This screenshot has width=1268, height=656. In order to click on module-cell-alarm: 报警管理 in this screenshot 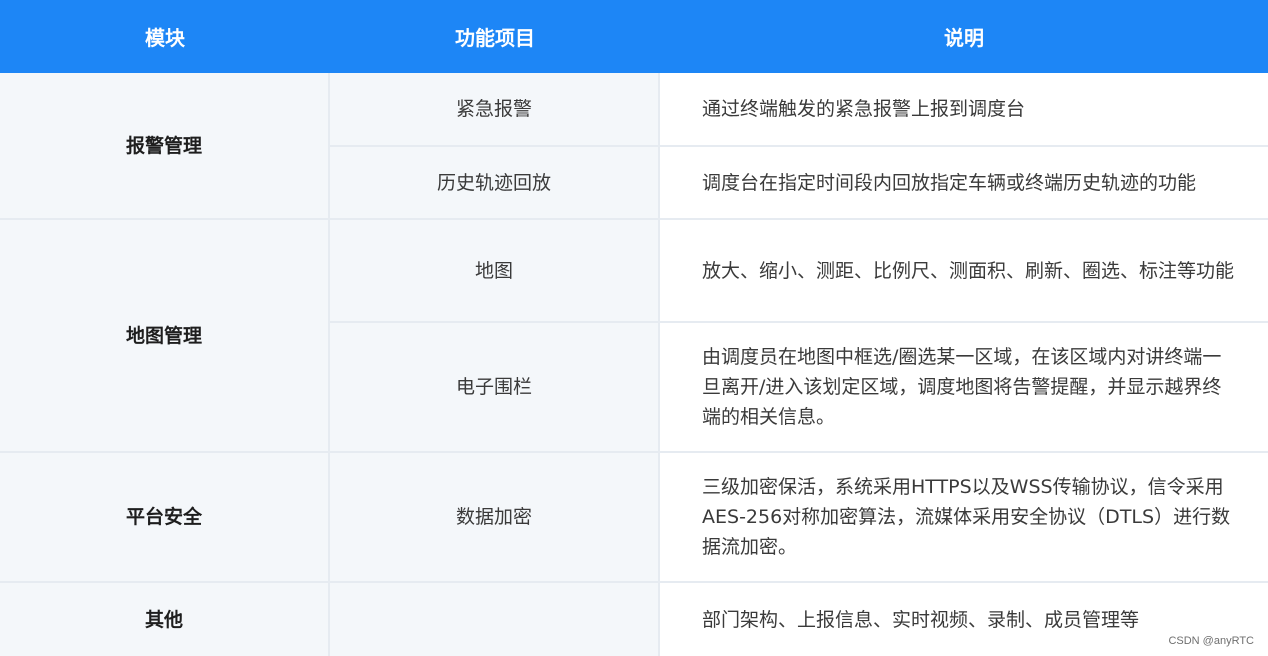, I will do `click(165, 146)`.